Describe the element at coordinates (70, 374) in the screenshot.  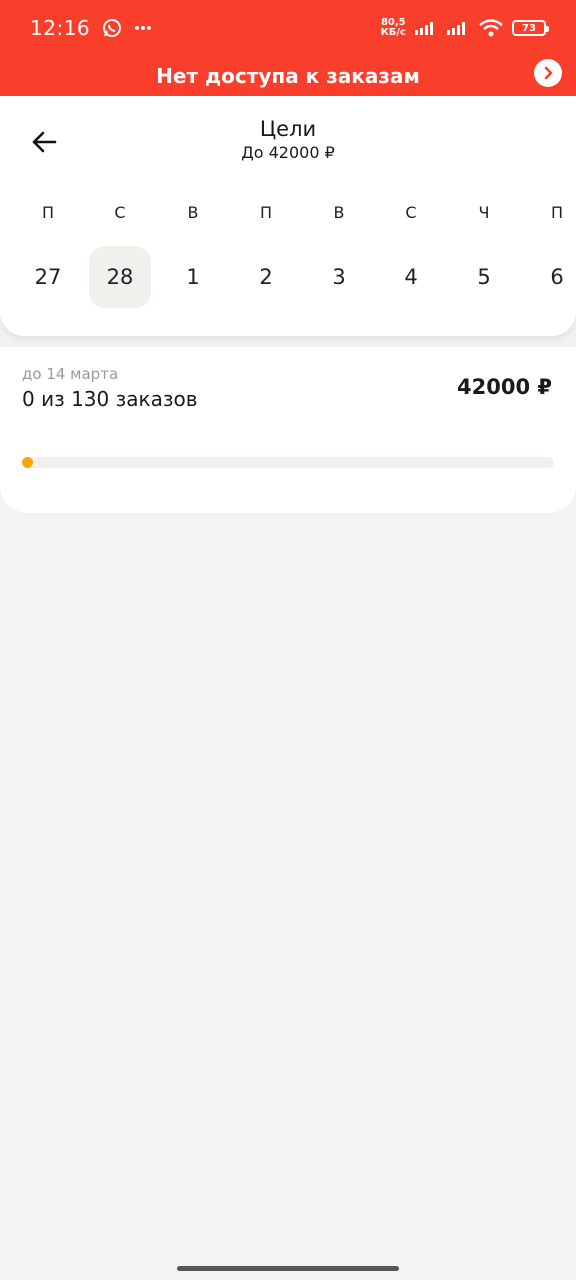
I see `goal-deadline: до 14 марта` at that location.